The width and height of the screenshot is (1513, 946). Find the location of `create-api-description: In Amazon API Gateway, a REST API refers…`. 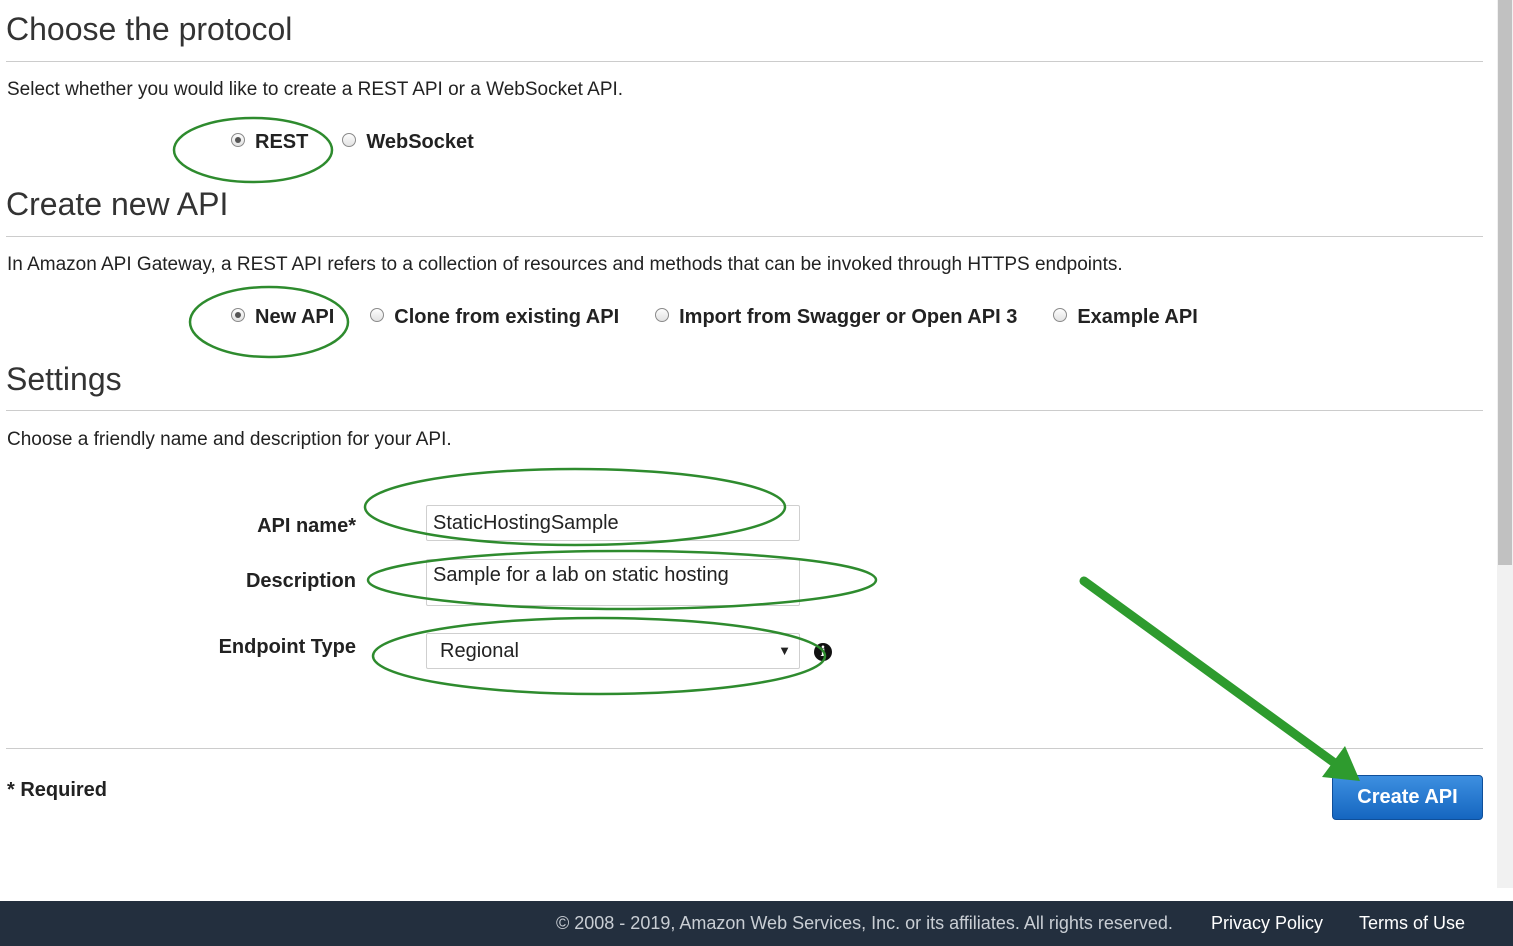

create-api-description: In Amazon API Gateway, a REST API refers… is located at coordinates (565, 264).